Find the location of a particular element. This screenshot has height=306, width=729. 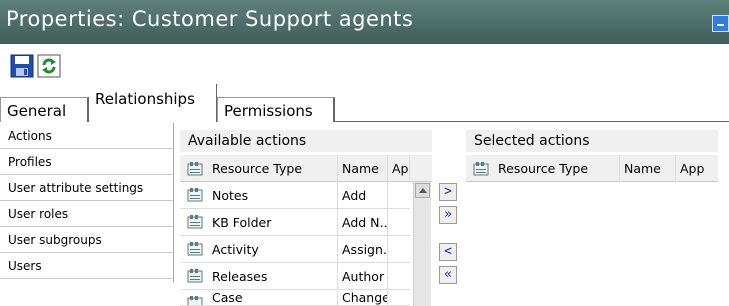

table-row: Releases Author is located at coordinates (295, 276).